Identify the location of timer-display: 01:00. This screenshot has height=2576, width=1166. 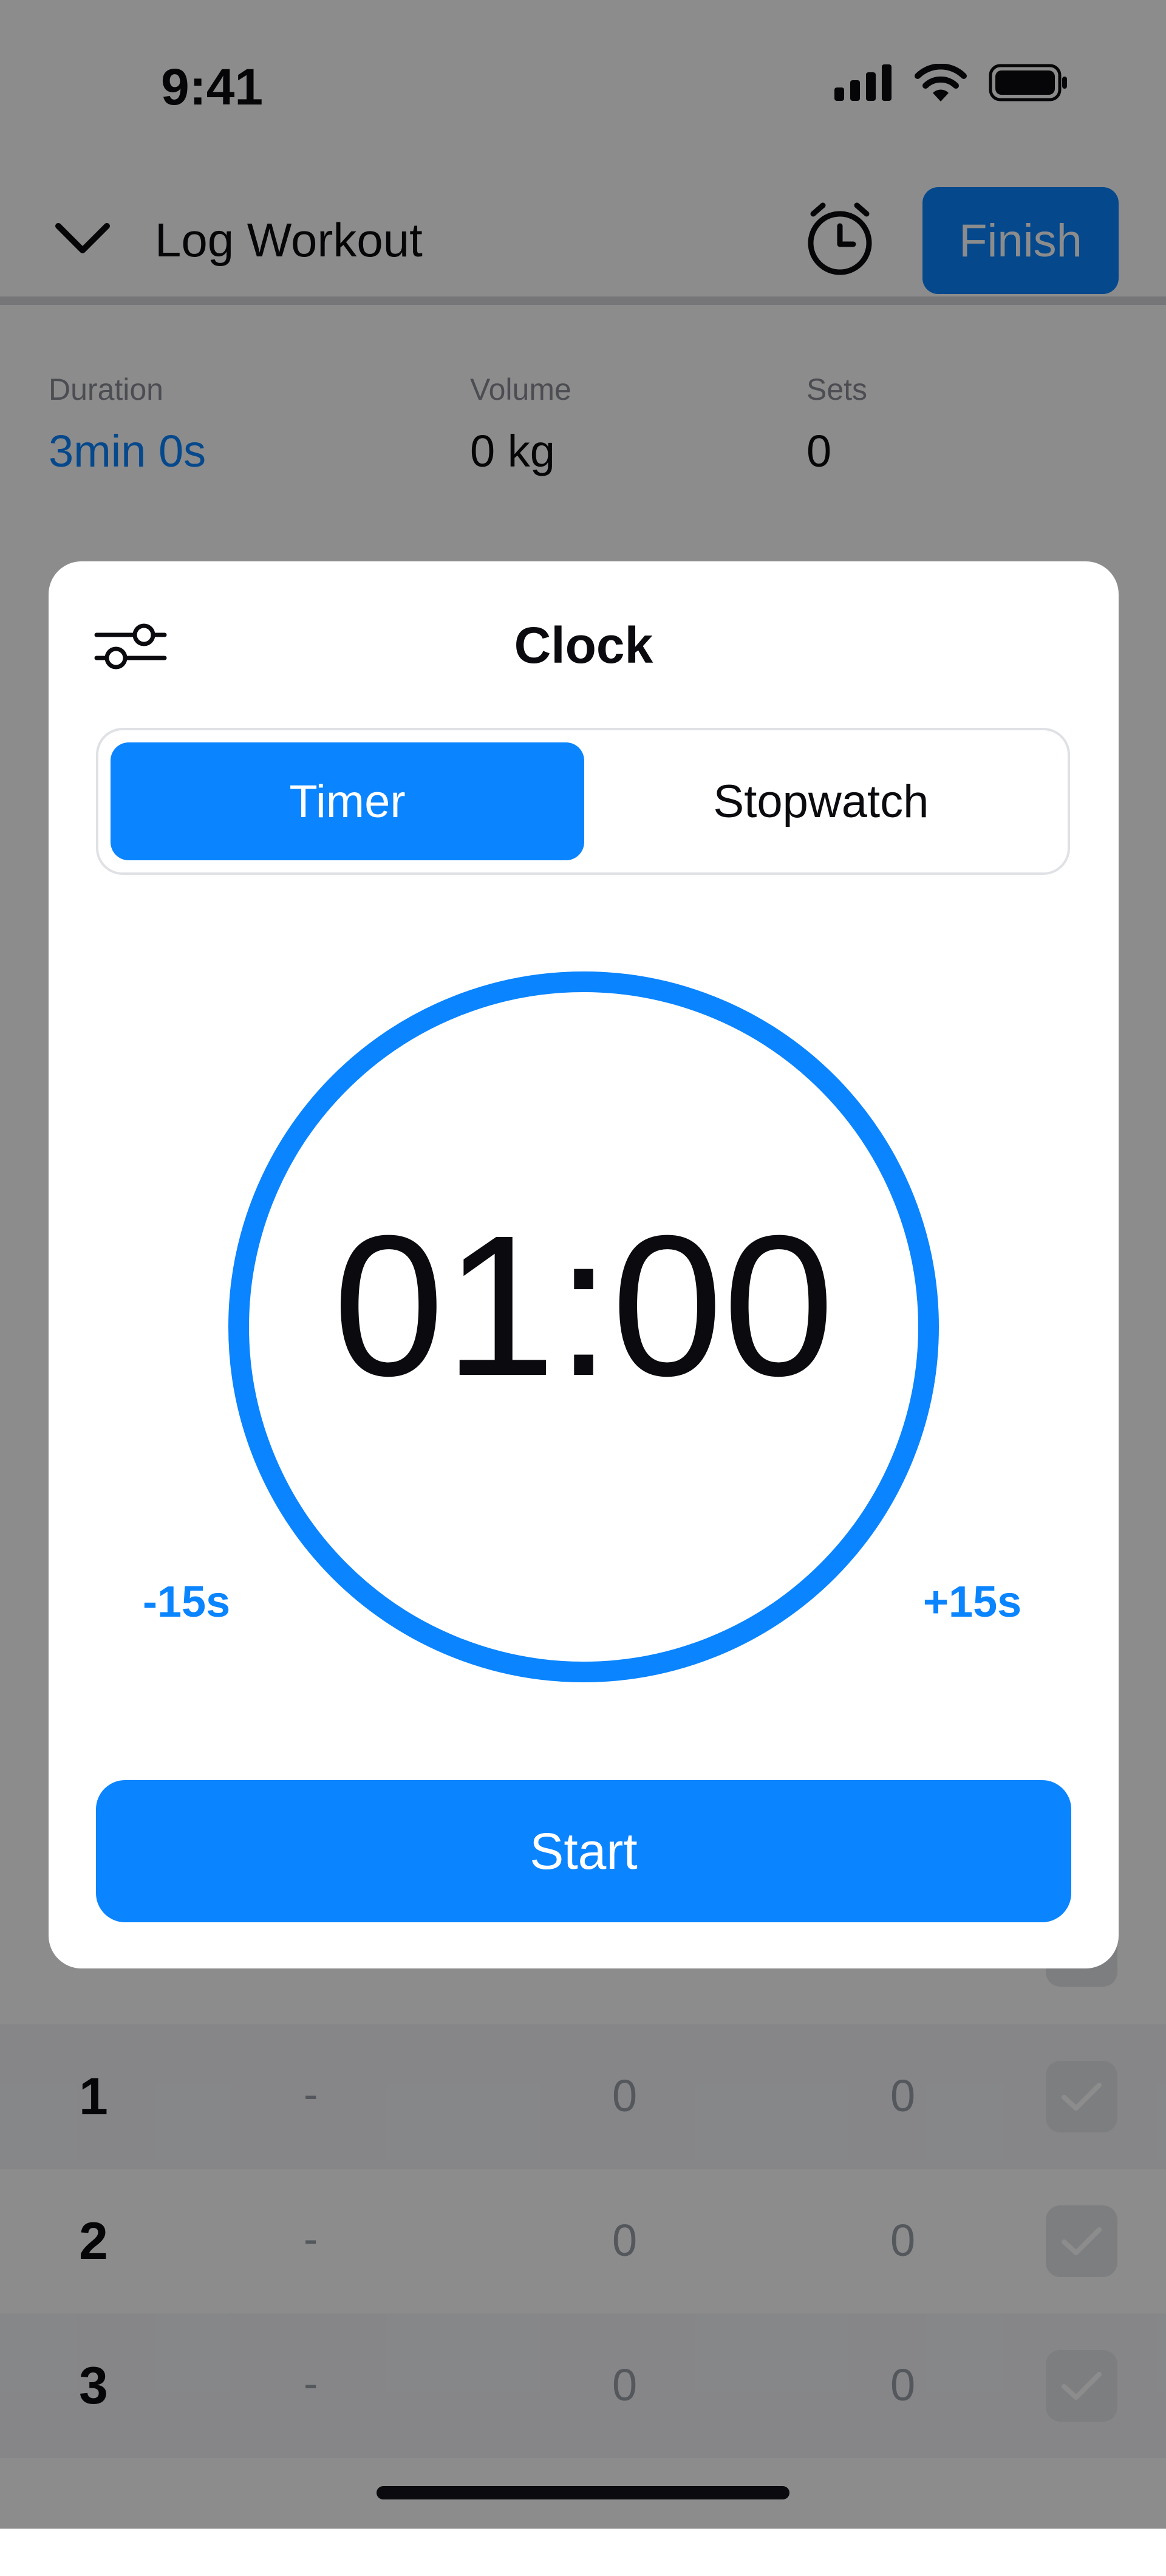
(583, 1305).